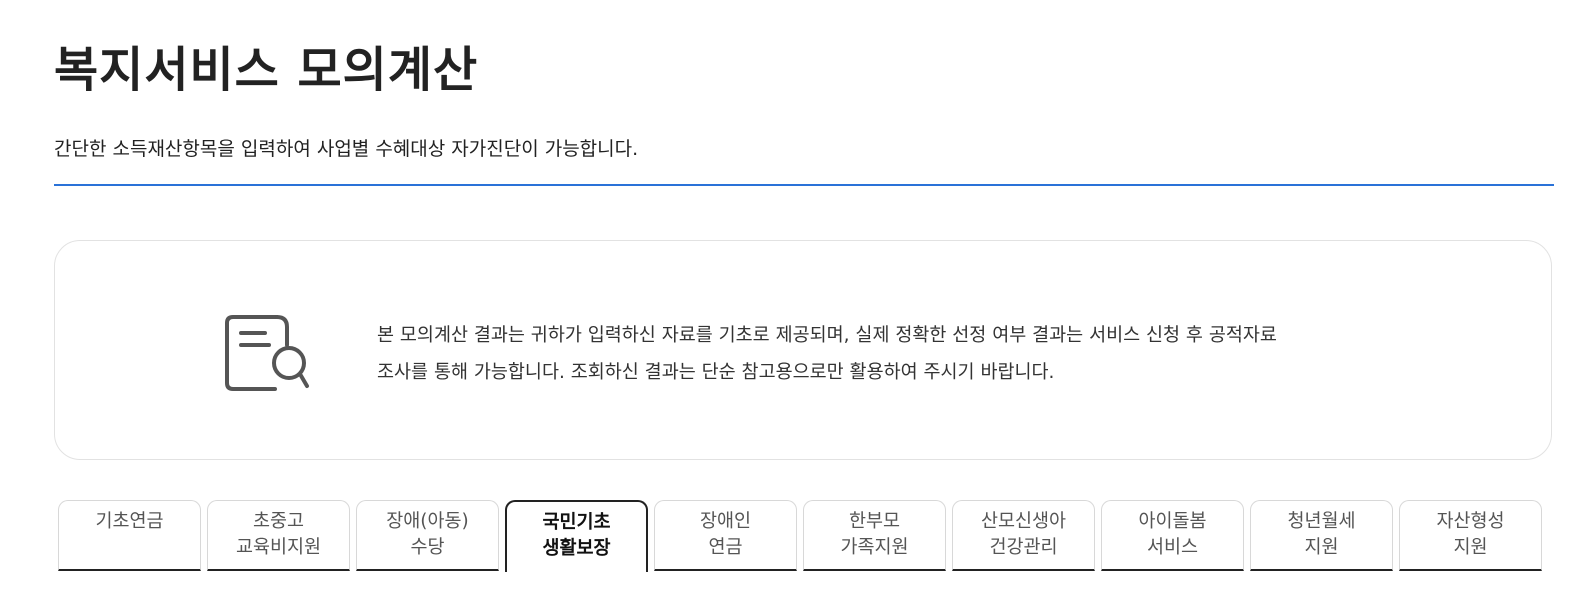 The width and height of the screenshot is (1589, 604). What do you see at coordinates (725, 521) in the screenshot?
I see `tab-label-line1: 장애인` at bounding box center [725, 521].